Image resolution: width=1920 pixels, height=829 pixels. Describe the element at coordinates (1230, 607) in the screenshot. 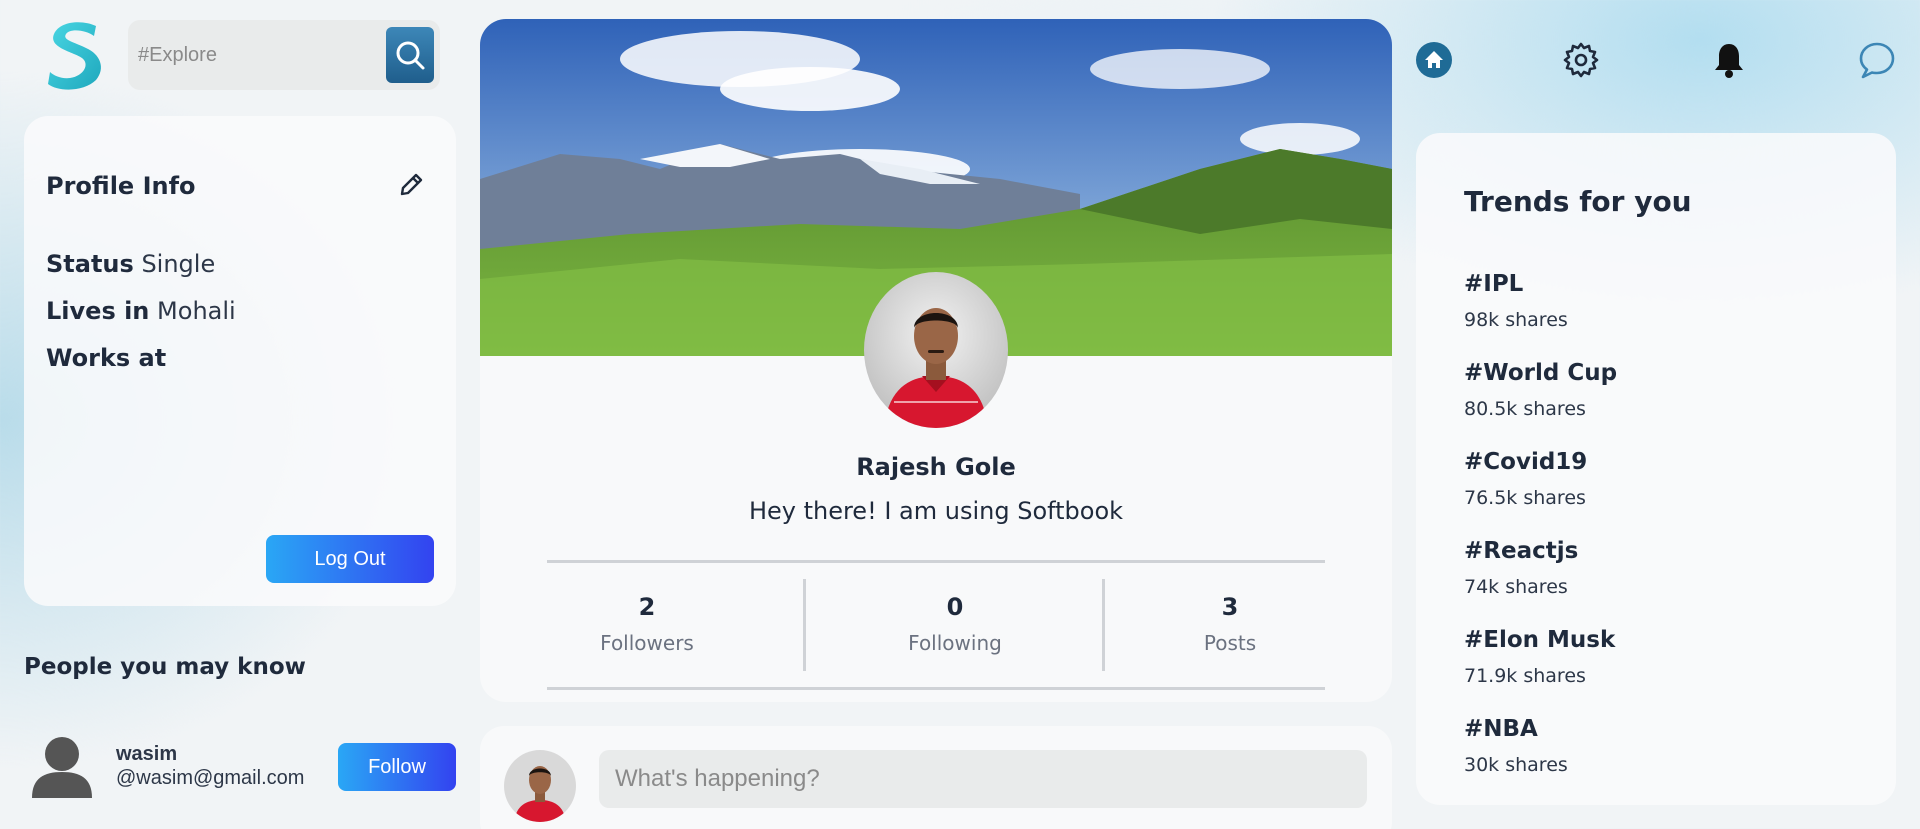

I see `posts-count: 3` at that location.